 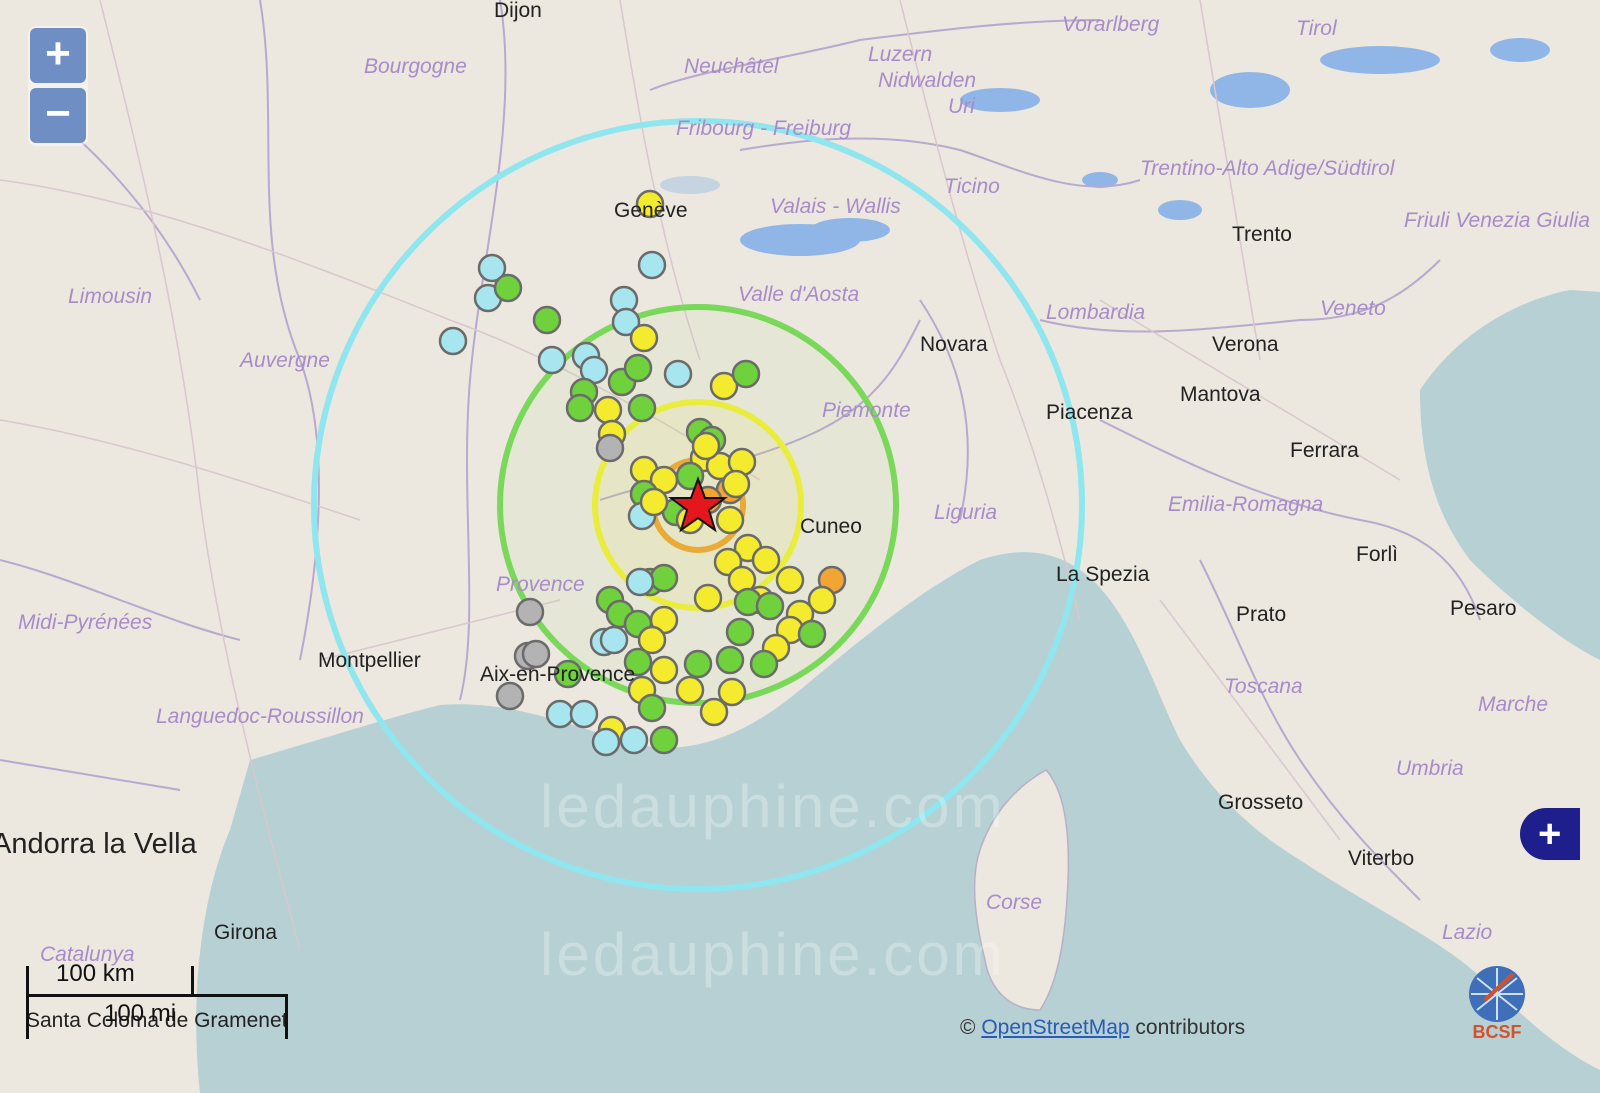 What do you see at coordinates (866, 410) in the screenshot?
I see `region-label: Piemonte` at bounding box center [866, 410].